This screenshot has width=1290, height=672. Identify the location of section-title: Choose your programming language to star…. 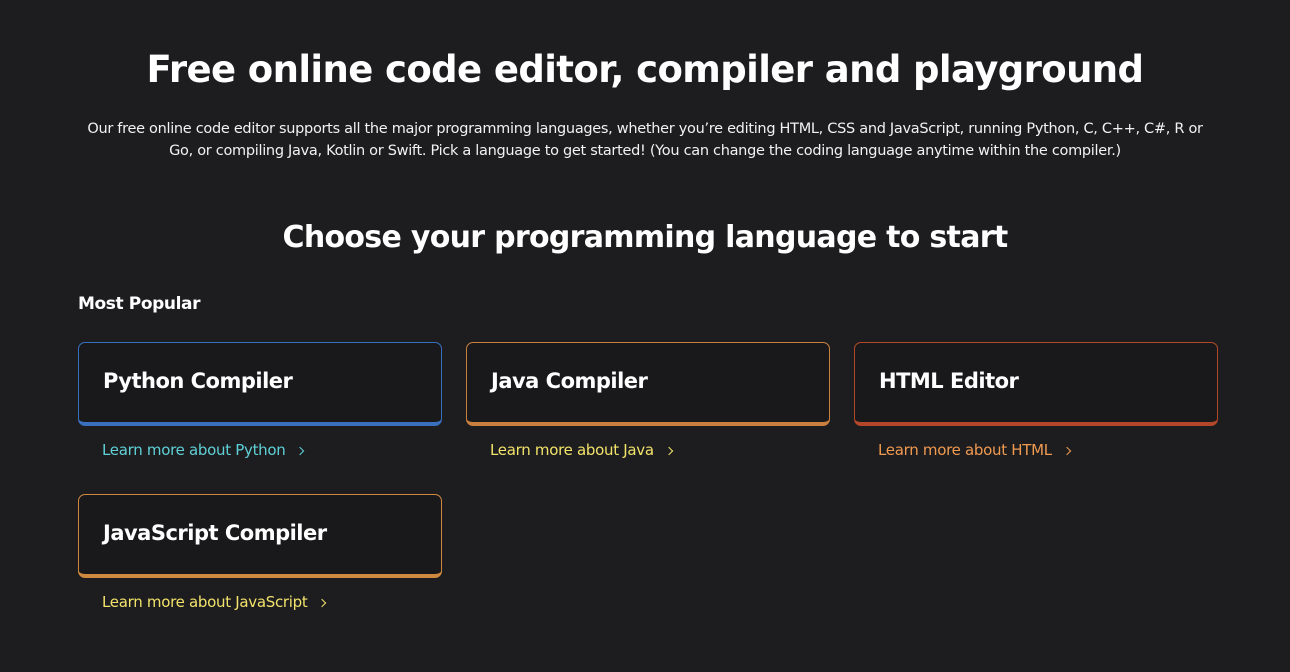
(645, 237).